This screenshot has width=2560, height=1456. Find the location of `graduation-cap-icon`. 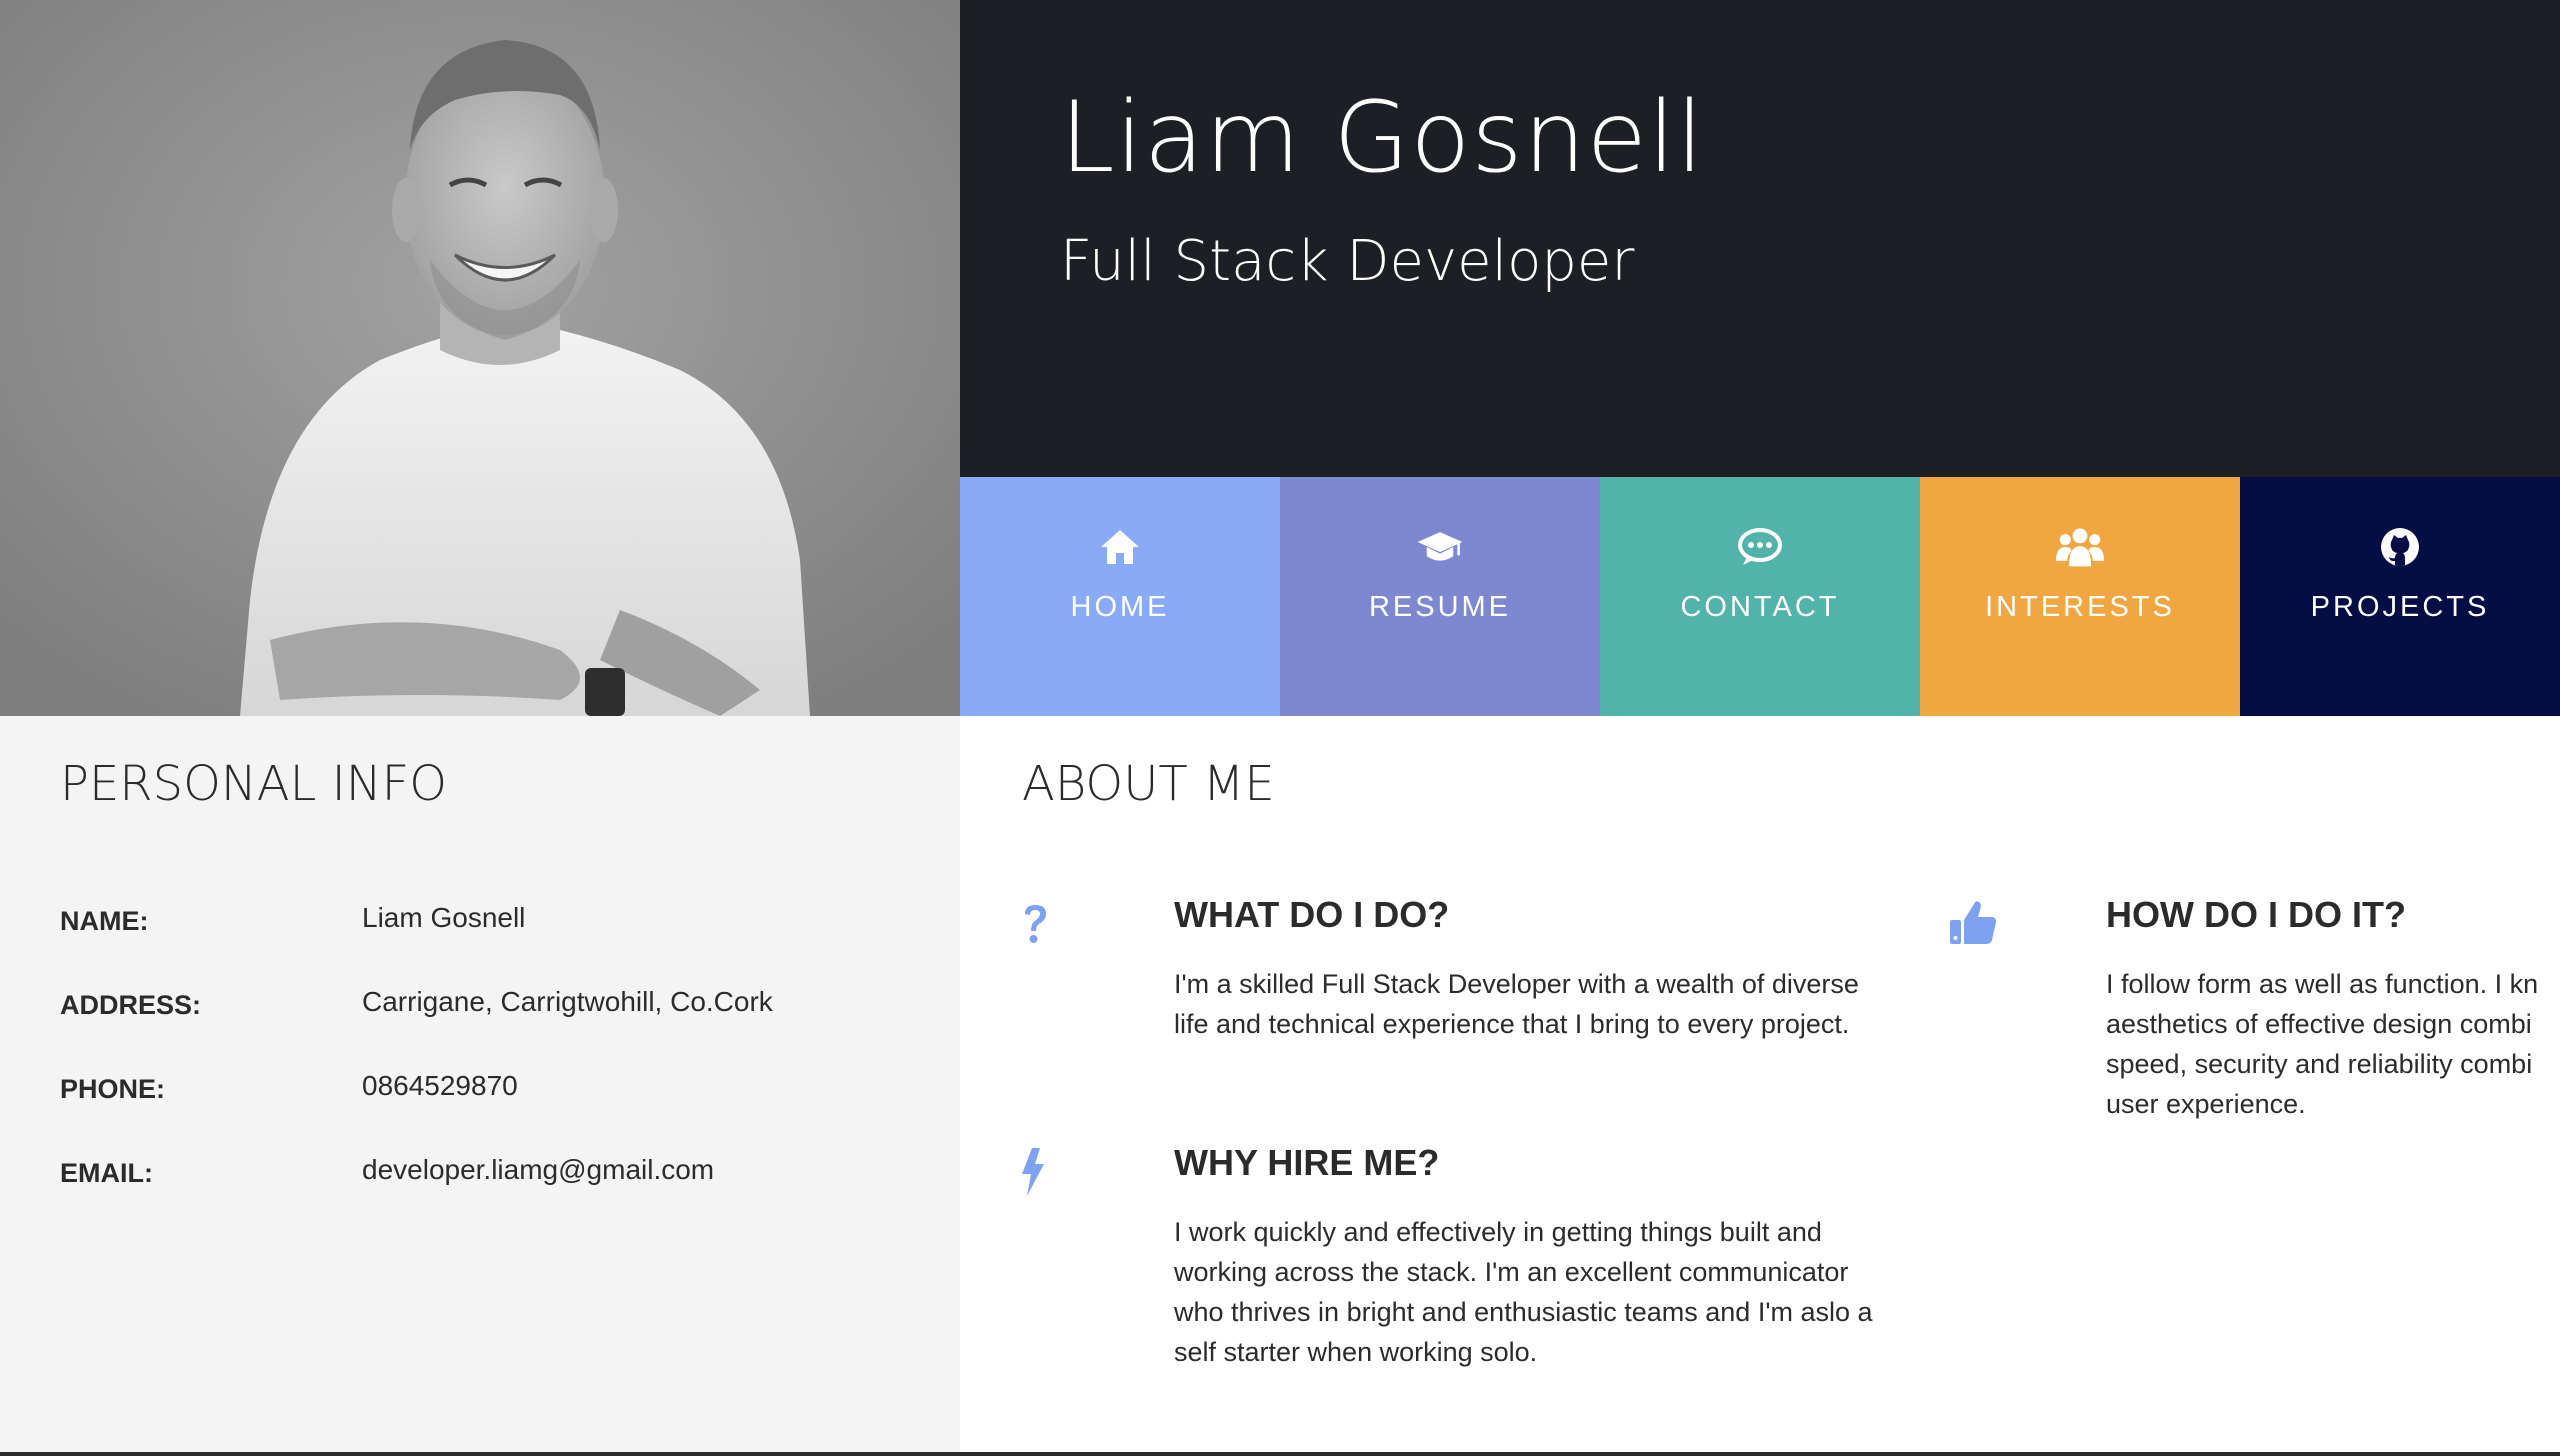

graduation-cap-icon is located at coordinates (1440, 547).